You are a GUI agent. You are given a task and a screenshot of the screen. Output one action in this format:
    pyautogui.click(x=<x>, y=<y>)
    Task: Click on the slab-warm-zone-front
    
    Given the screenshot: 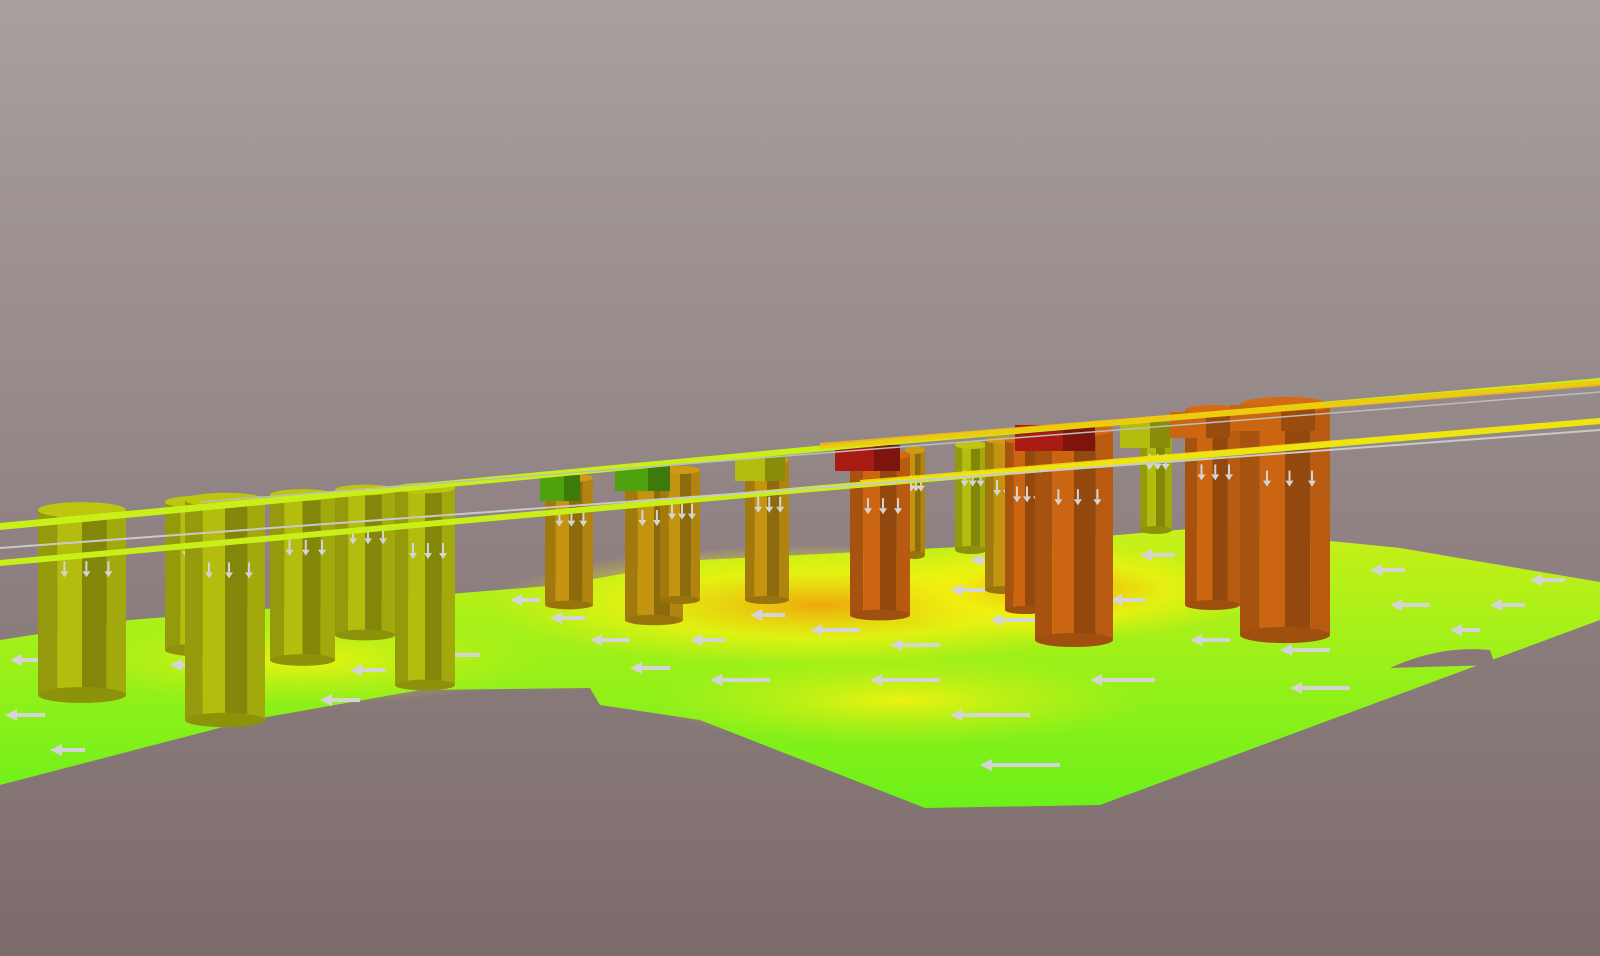 What is the action you would take?
    pyautogui.click(x=900, y=700)
    